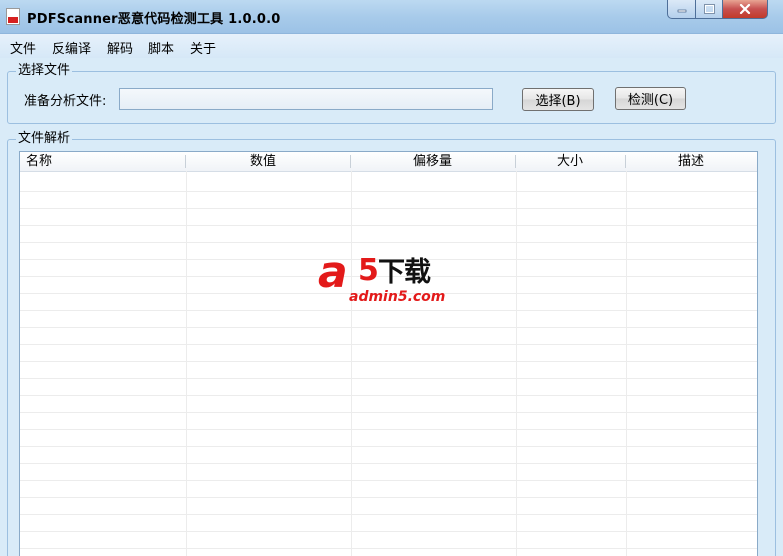 This screenshot has width=783, height=556. What do you see at coordinates (71, 47) in the screenshot?
I see `menu-decompile: 反编译` at bounding box center [71, 47].